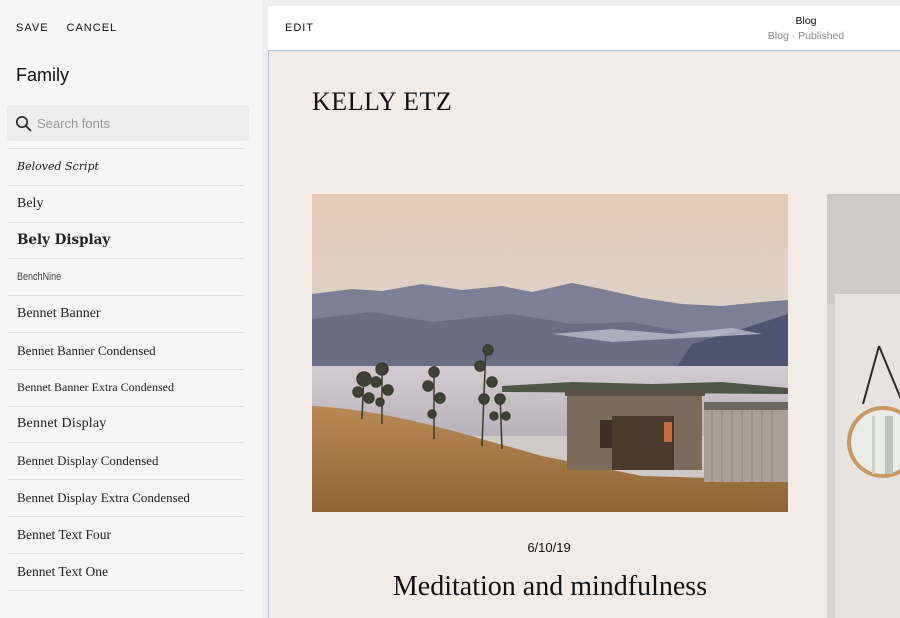 The height and width of the screenshot is (618, 900). Describe the element at coordinates (126, 241) in the screenshot. I see `font-option: Bely Display` at that location.